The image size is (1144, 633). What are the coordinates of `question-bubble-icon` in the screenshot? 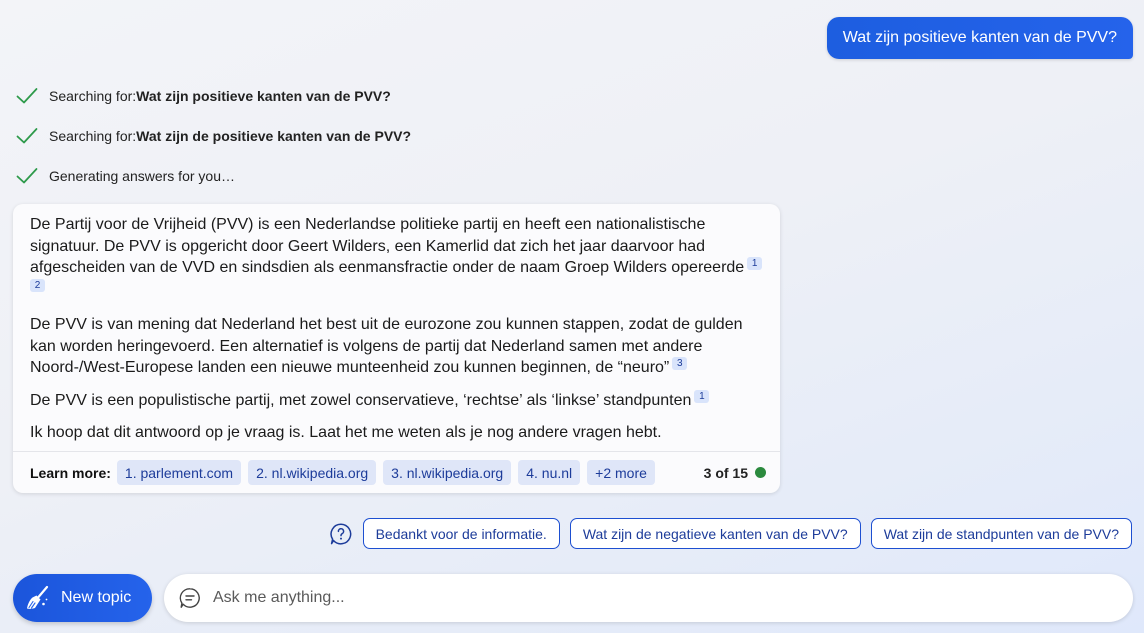 It's located at (341, 534).